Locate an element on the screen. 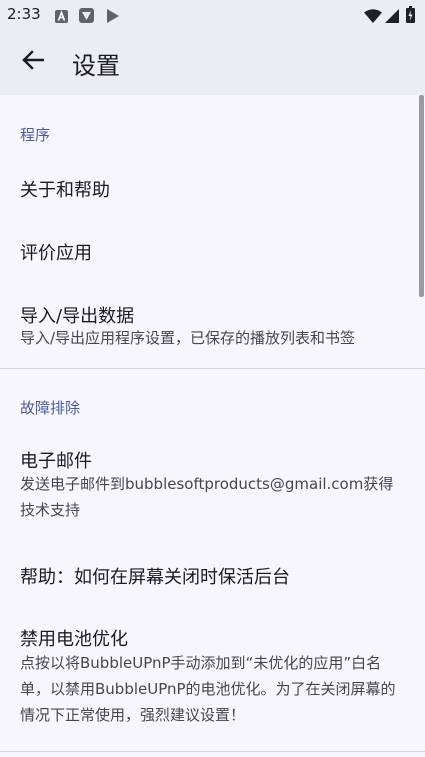 The image size is (425, 757). pref-keep-alive-help: 帮助：如何在屏幕关闭时保活后台 is located at coordinates (210, 576).